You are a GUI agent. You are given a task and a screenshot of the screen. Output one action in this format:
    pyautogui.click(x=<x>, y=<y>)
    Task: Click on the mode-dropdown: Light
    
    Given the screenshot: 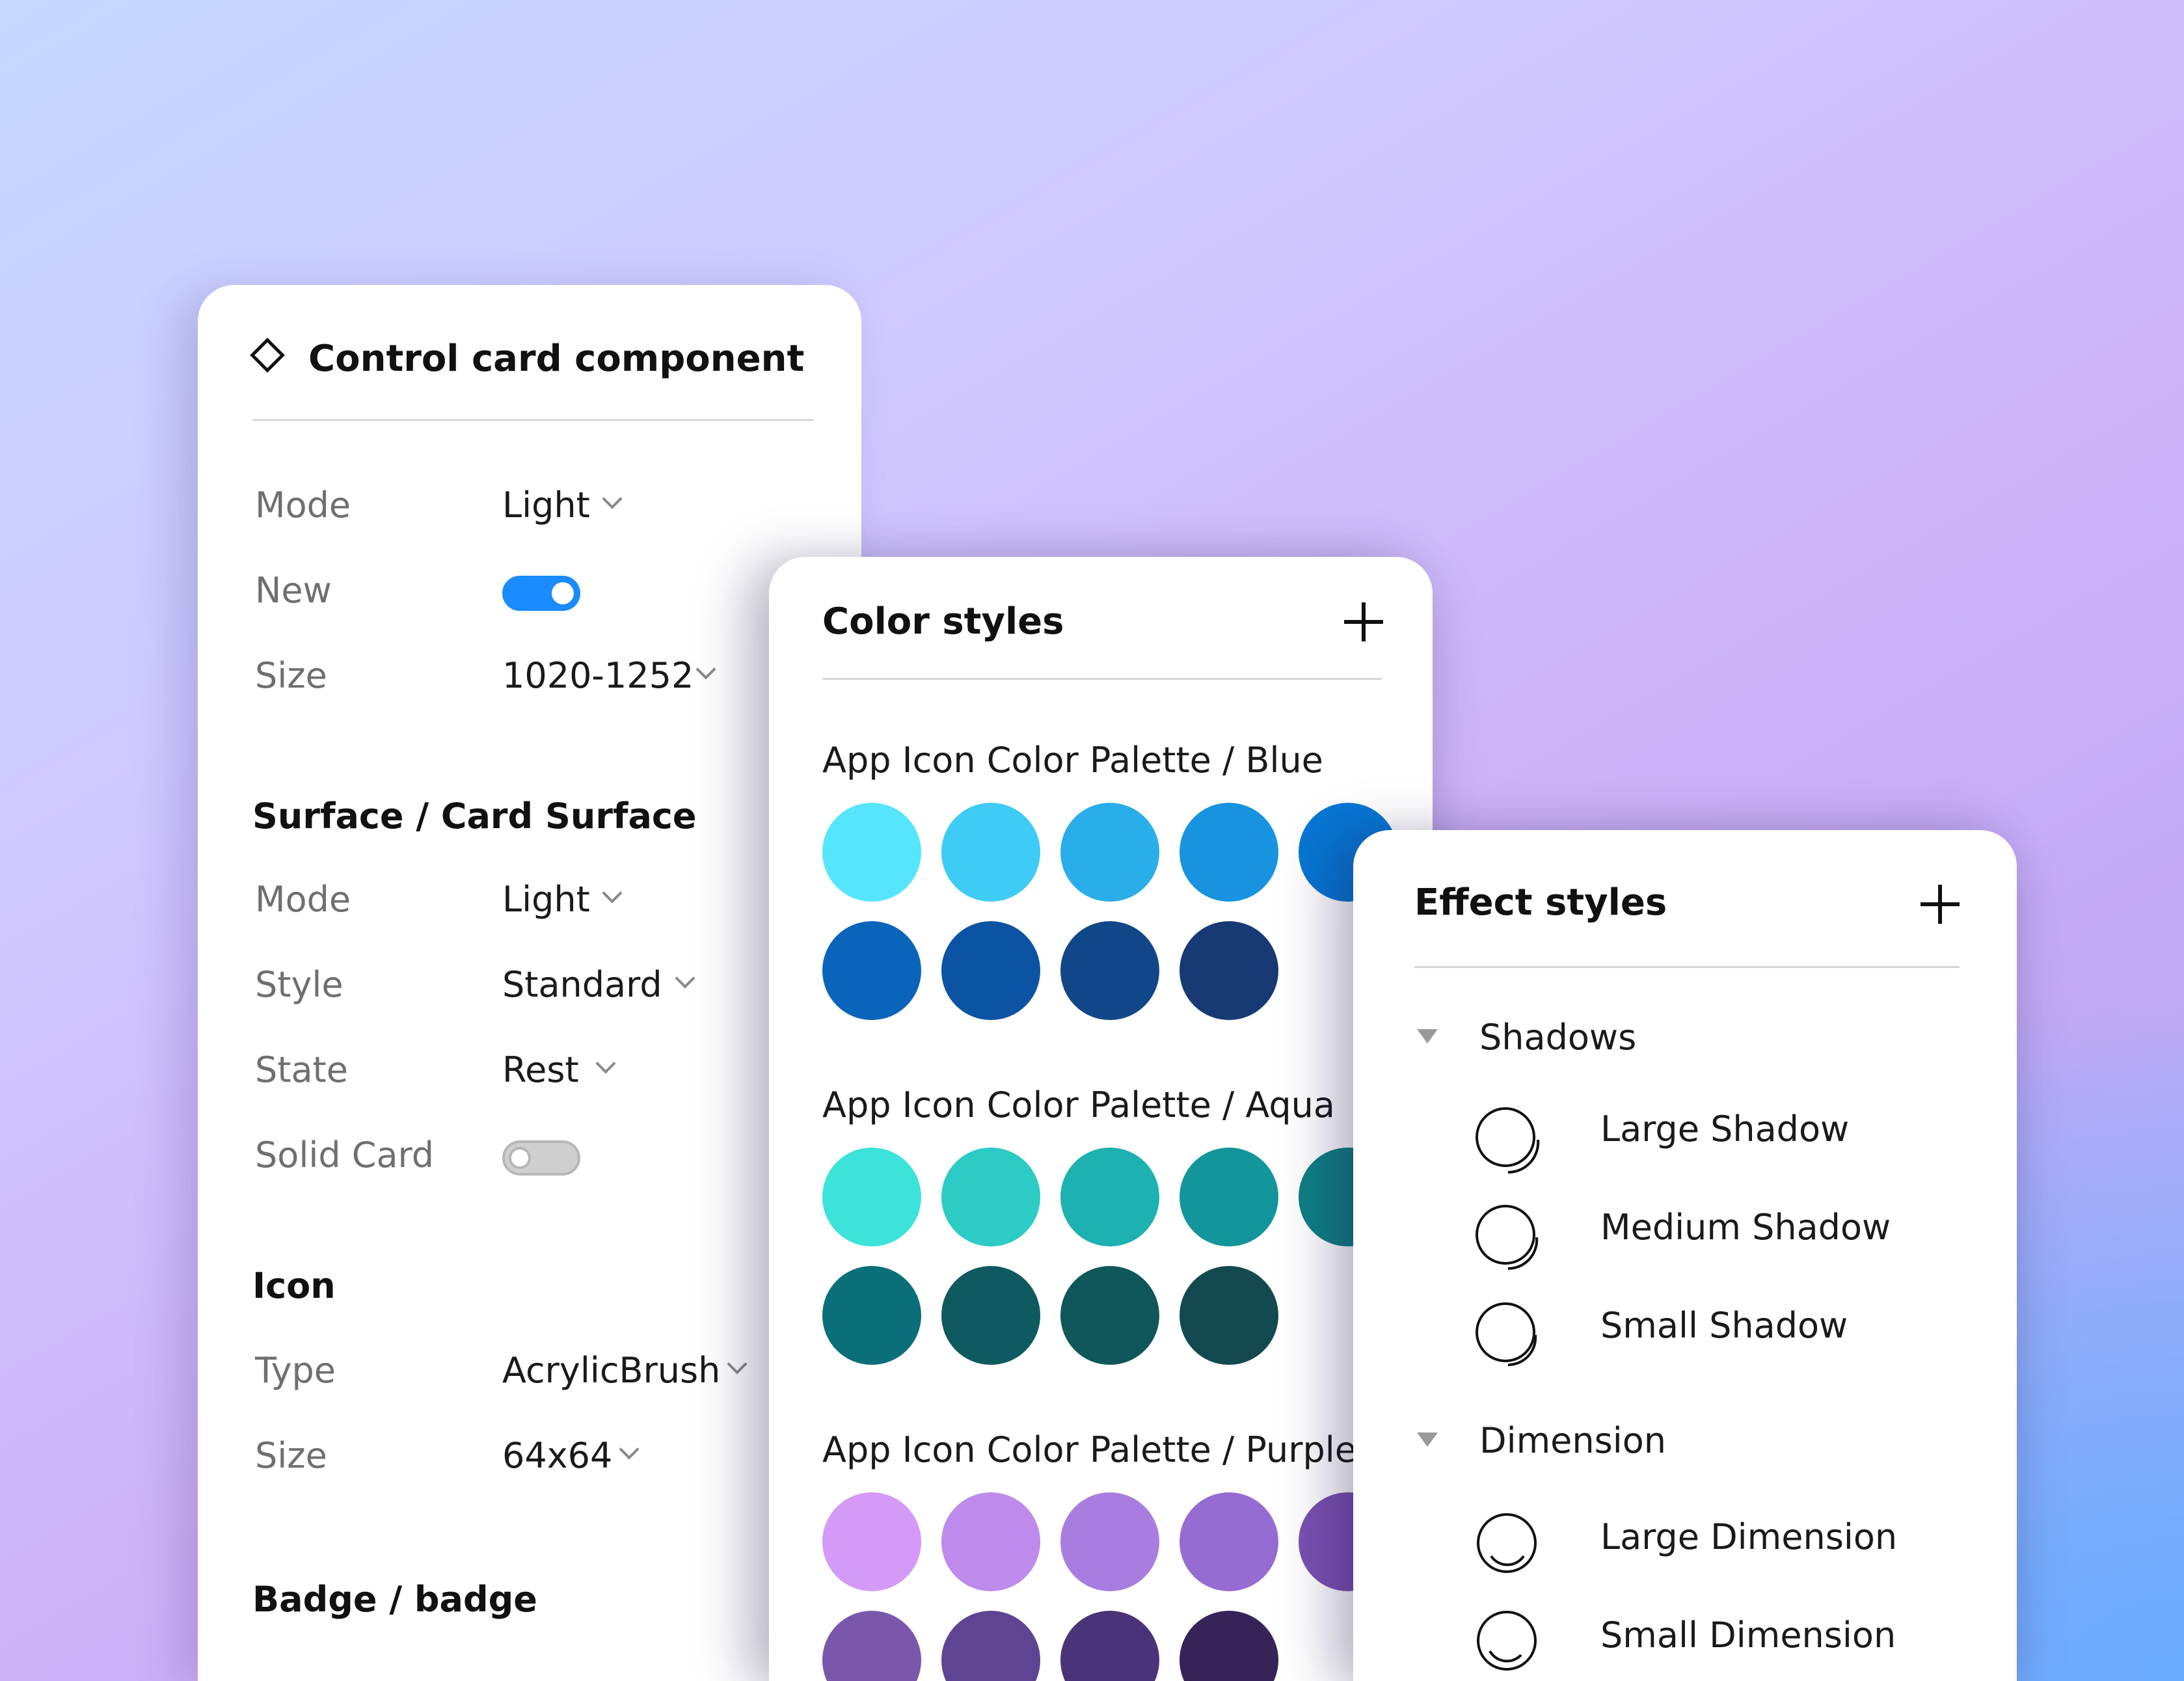 What is the action you would take?
    pyautogui.click(x=546, y=505)
    